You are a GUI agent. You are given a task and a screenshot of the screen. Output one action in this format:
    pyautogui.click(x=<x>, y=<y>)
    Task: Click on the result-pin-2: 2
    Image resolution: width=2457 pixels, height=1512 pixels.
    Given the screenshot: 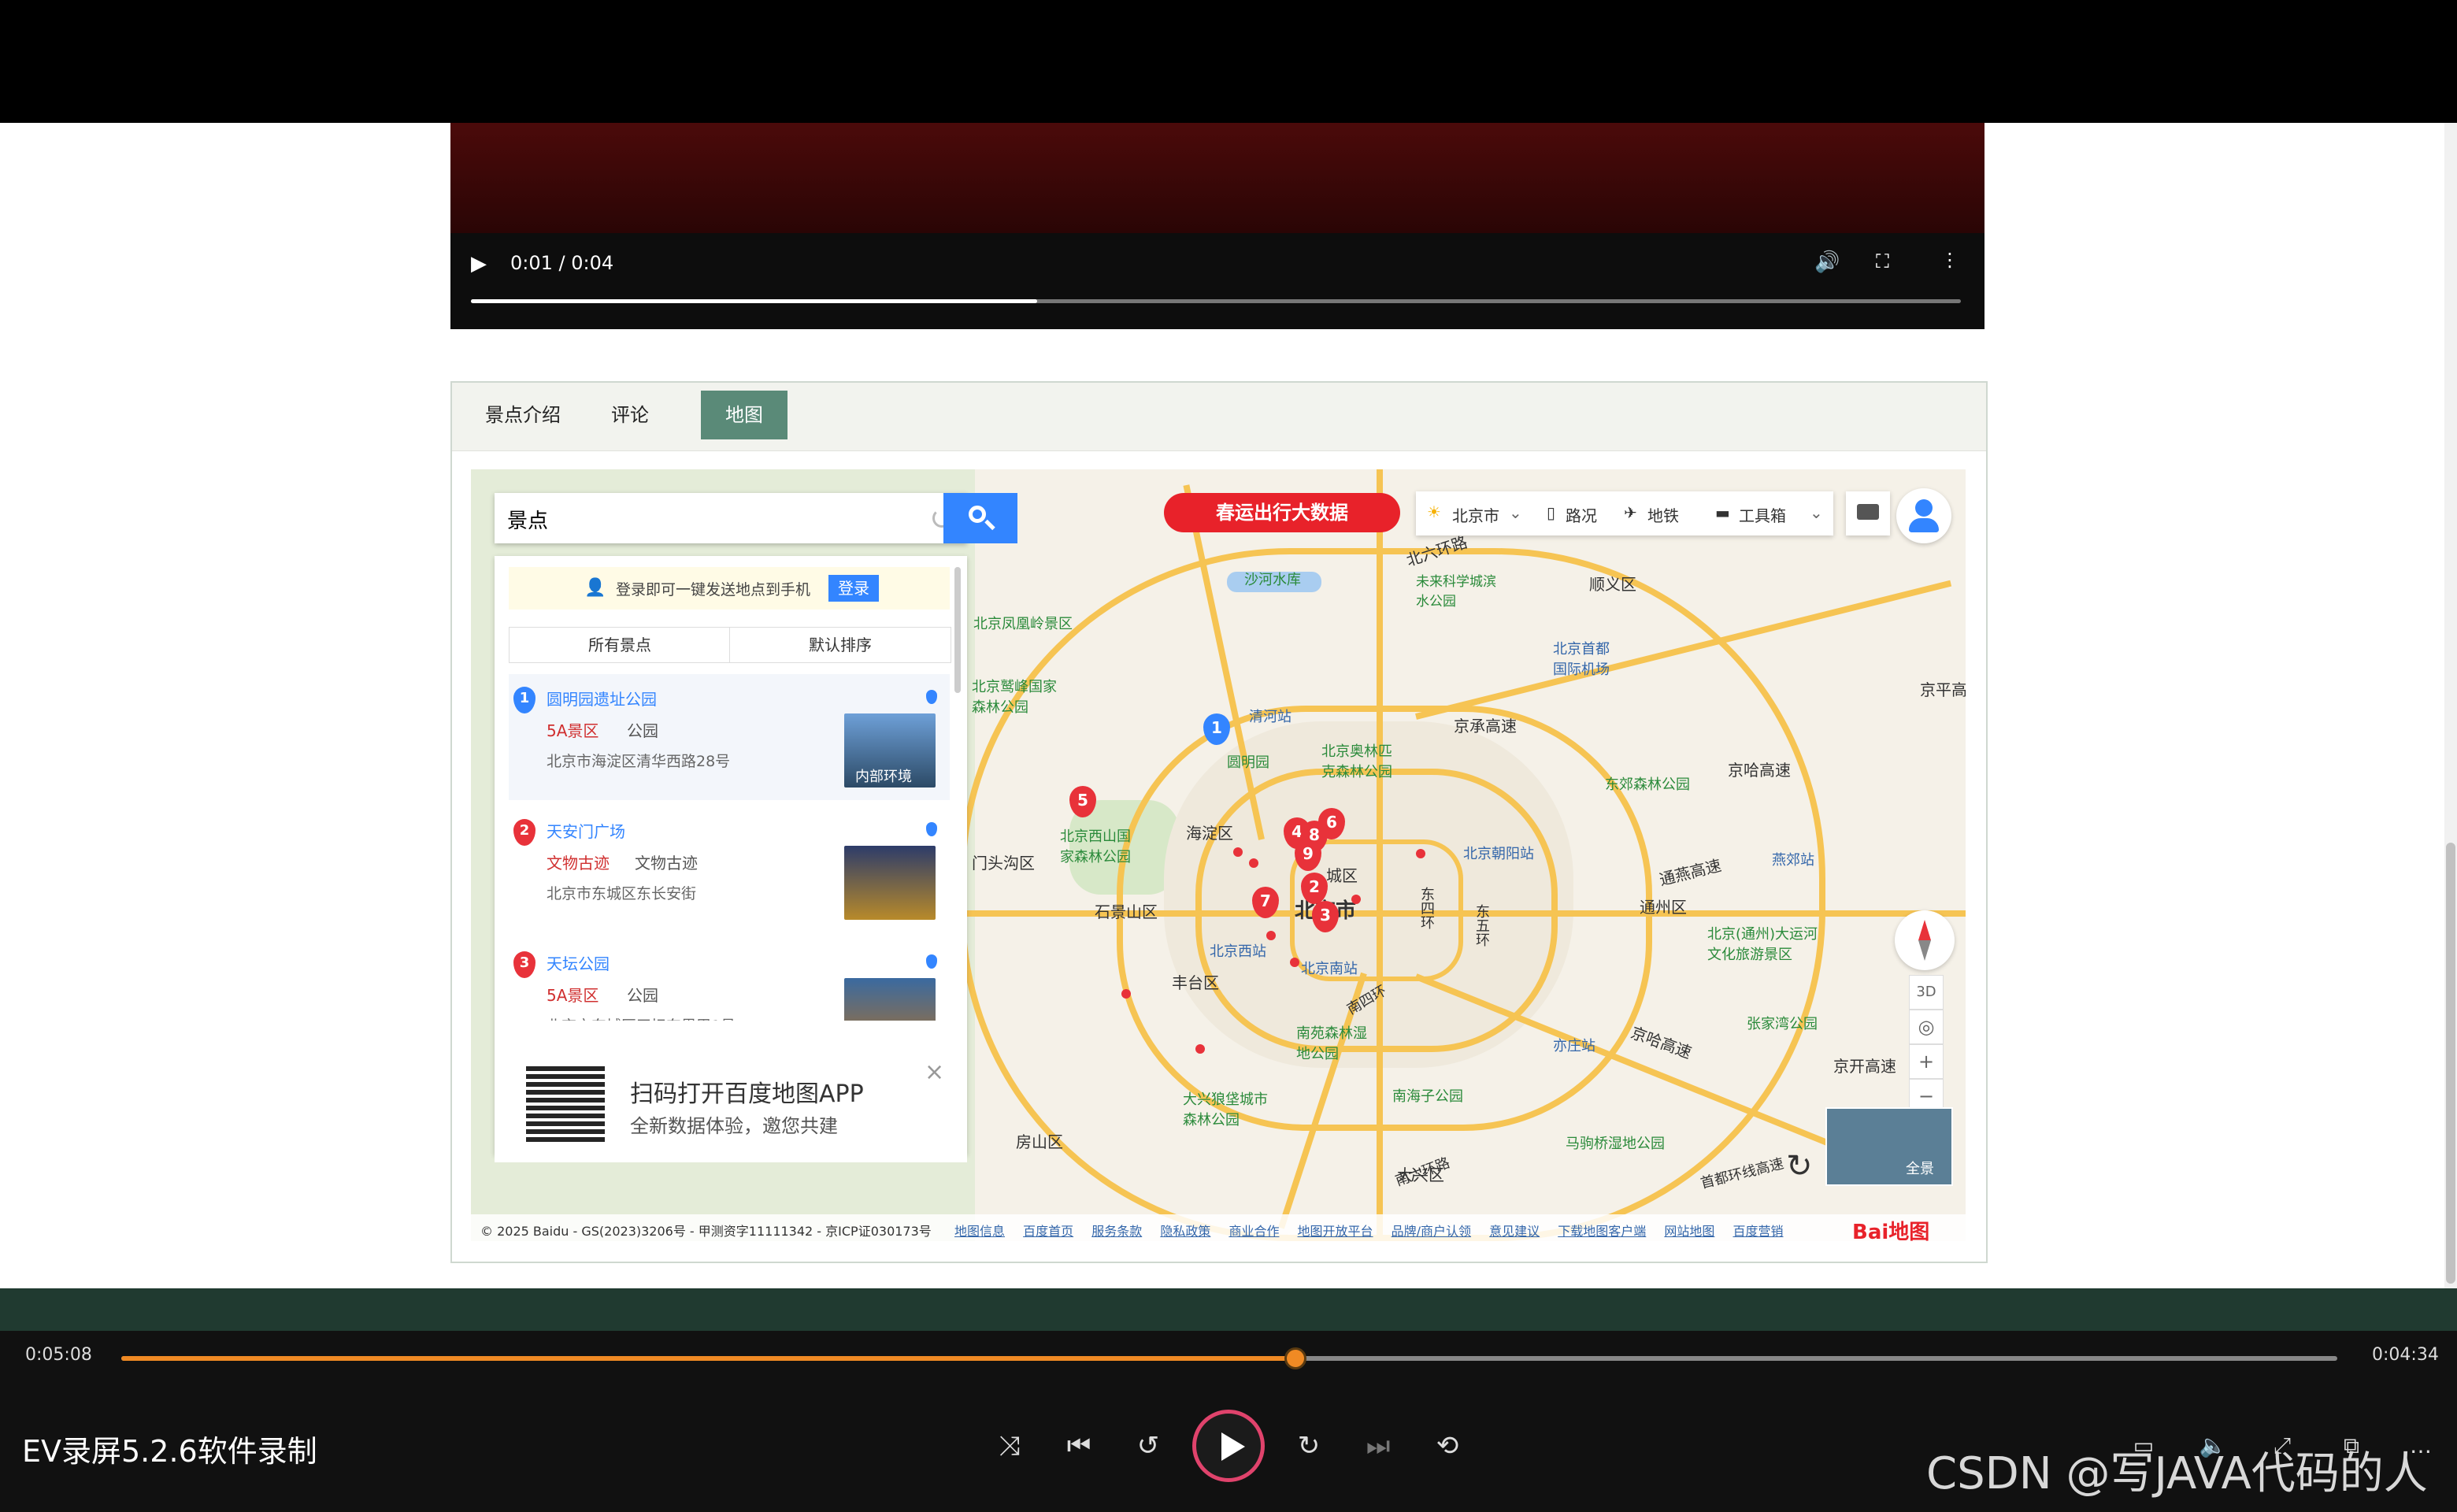 What is the action you would take?
    pyautogui.click(x=524, y=832)
    